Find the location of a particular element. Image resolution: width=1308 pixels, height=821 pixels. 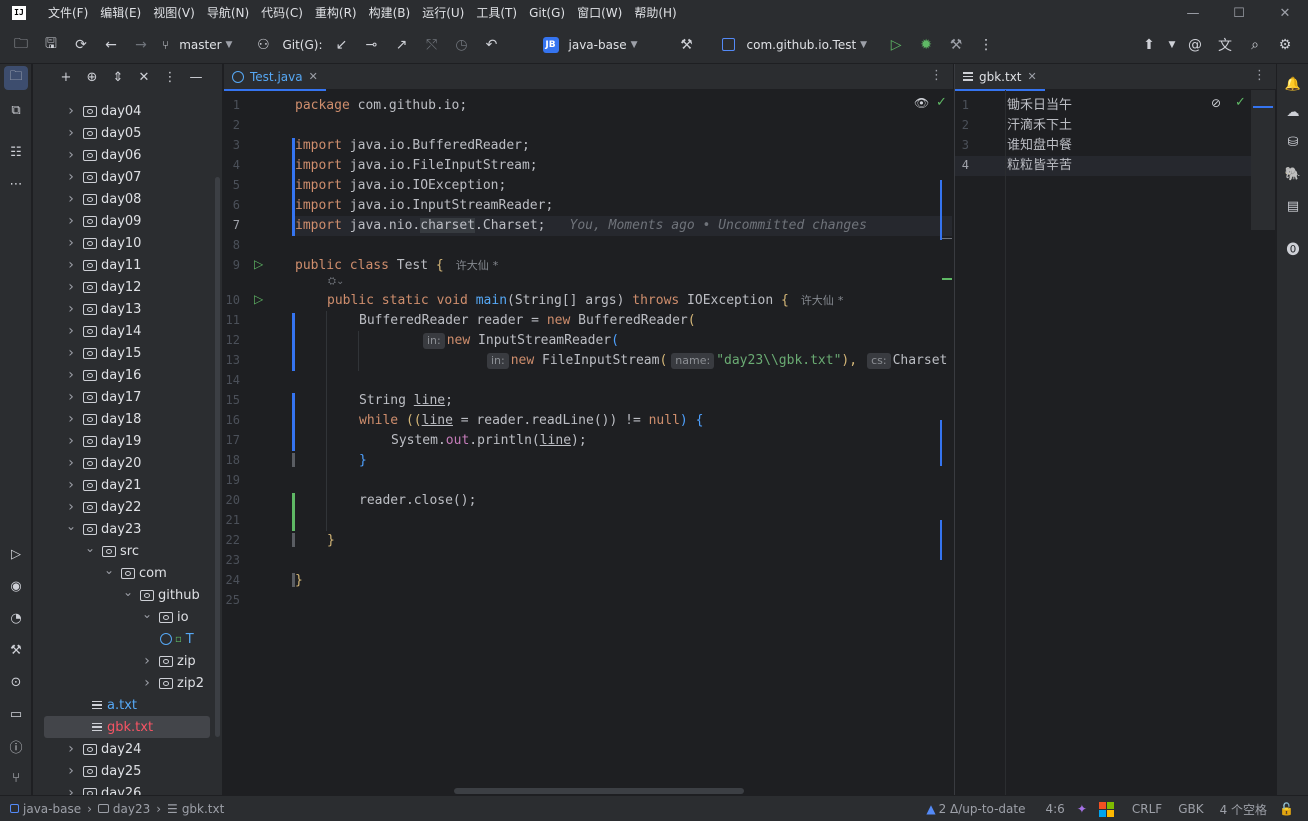

more-tools-icon: ⋯ is located at coordinates (16, 184).